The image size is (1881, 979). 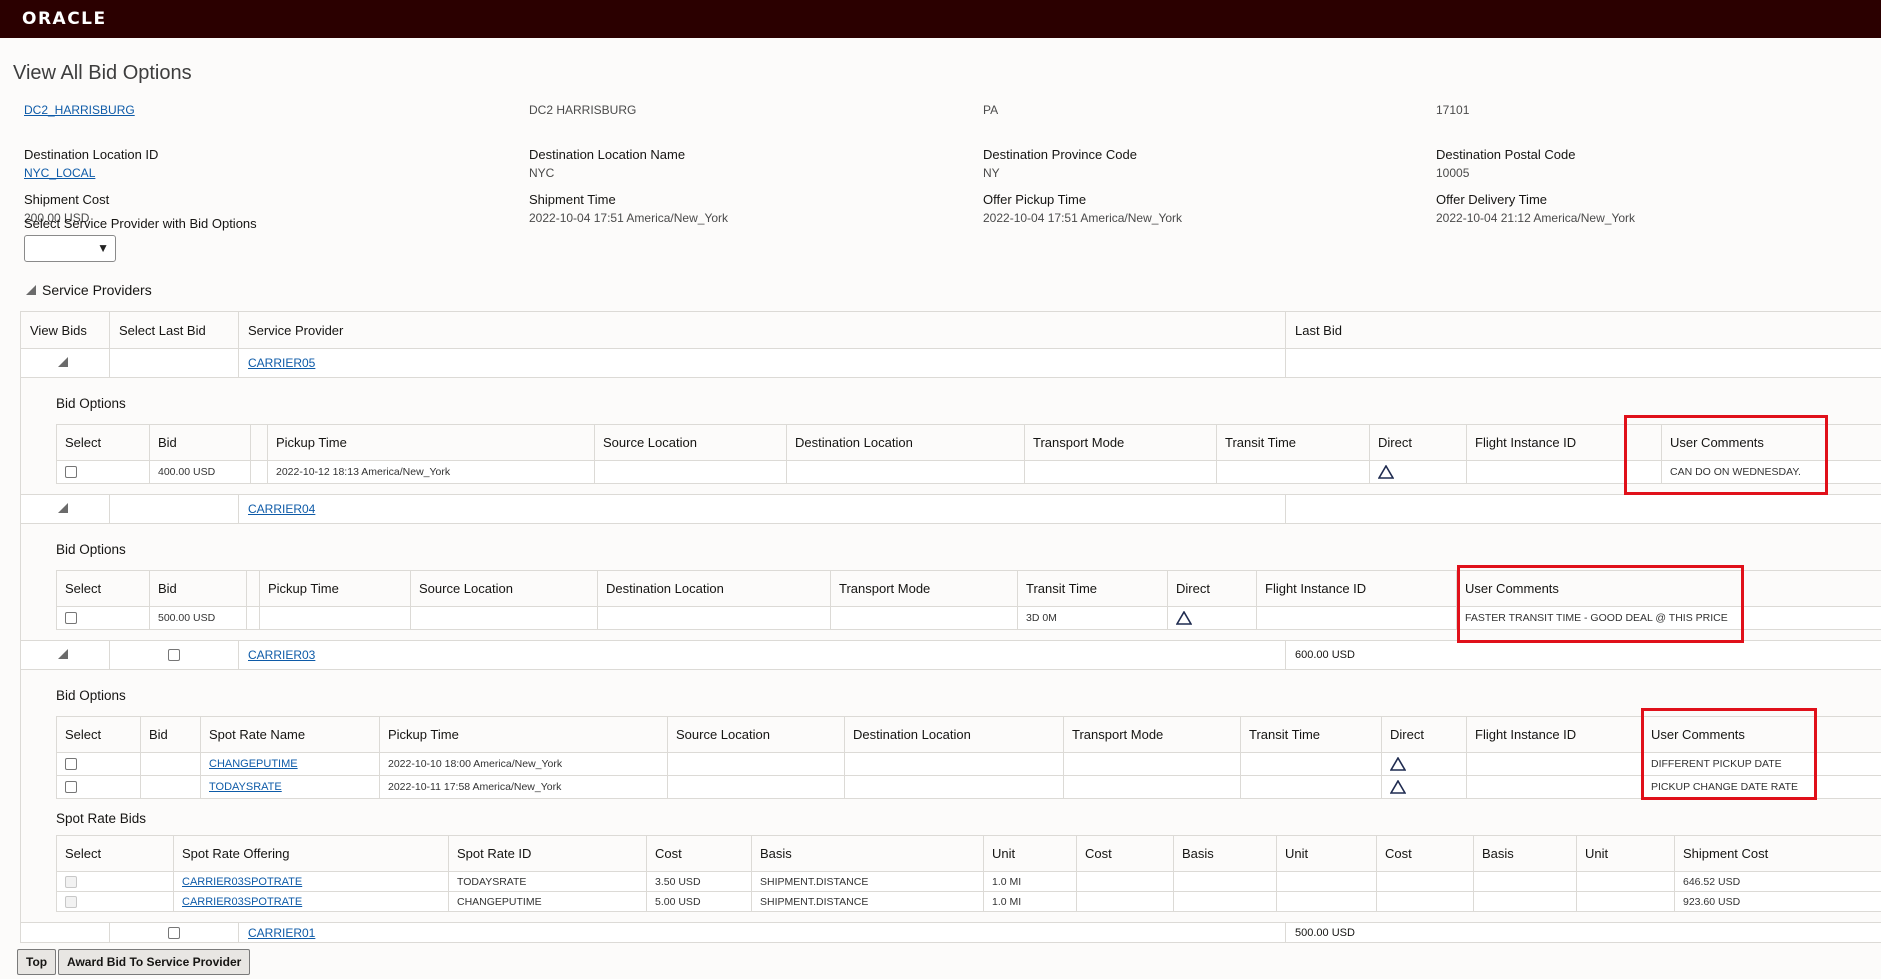 I want to click on col-basis-3: Basis, so click(x=1525, y=853).